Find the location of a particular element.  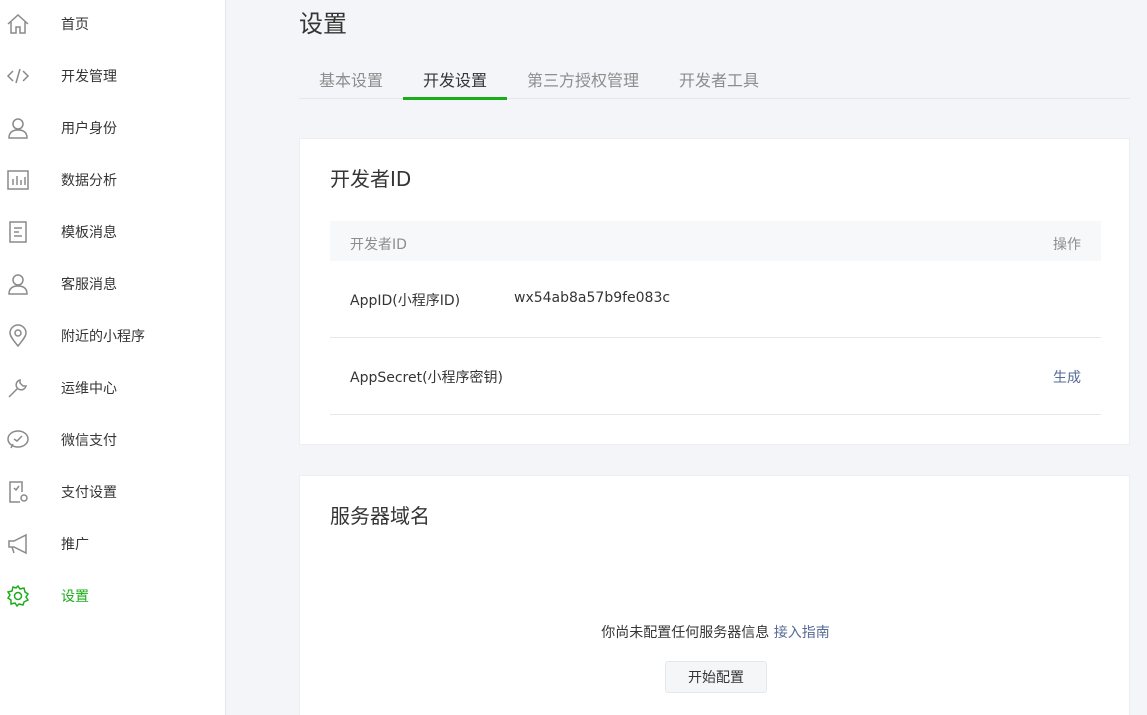

sidebar-item-label: 设置 is located at coordinates (75, 597).